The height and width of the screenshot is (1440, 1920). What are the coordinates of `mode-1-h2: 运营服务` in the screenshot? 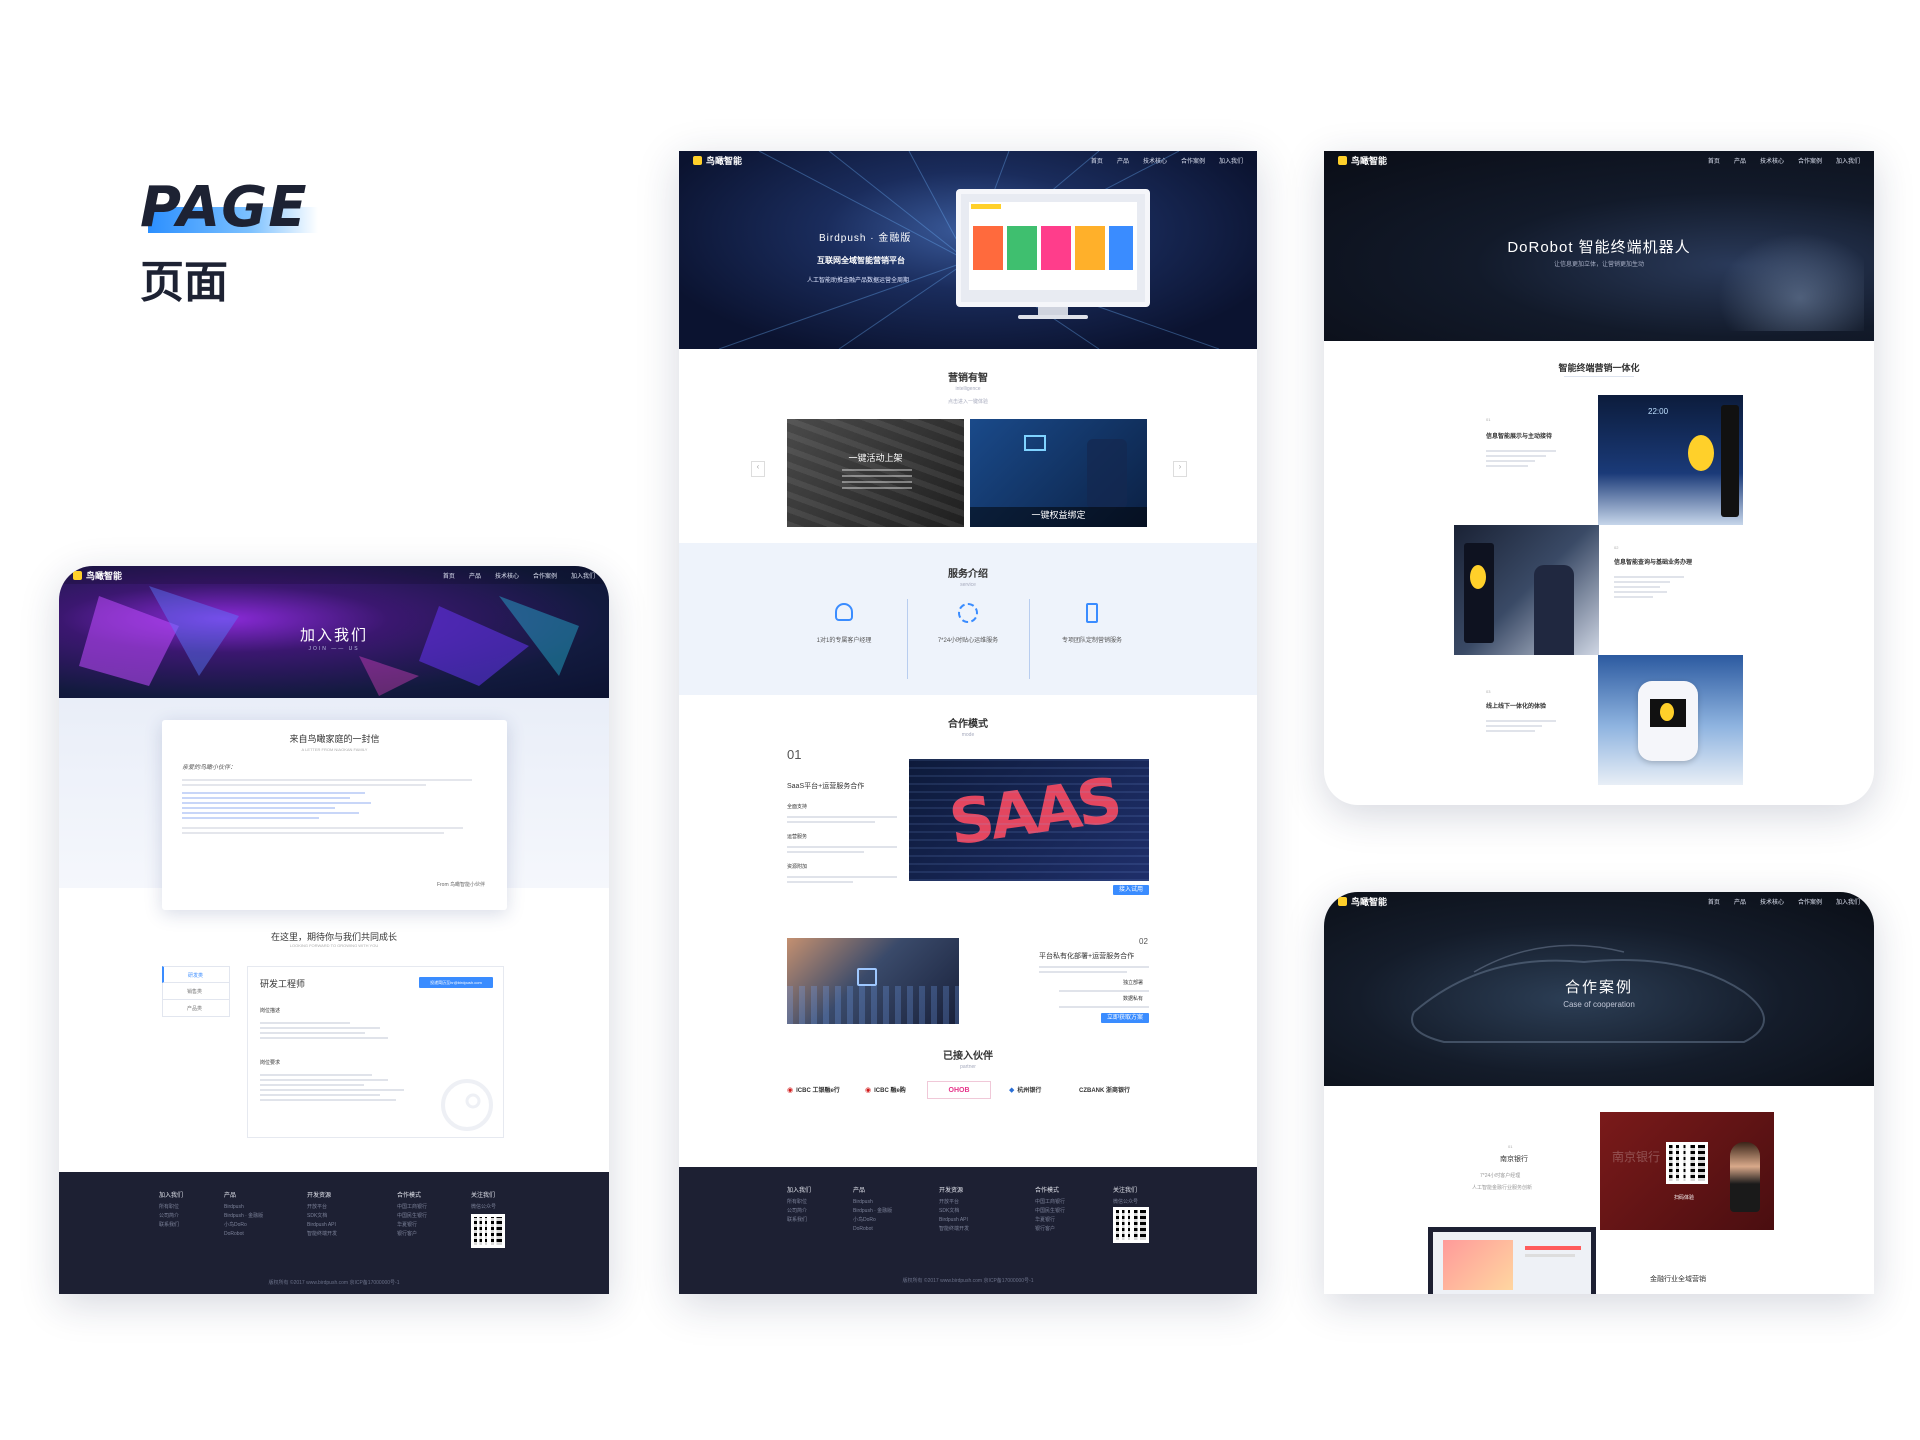 It's located at (797, 837).